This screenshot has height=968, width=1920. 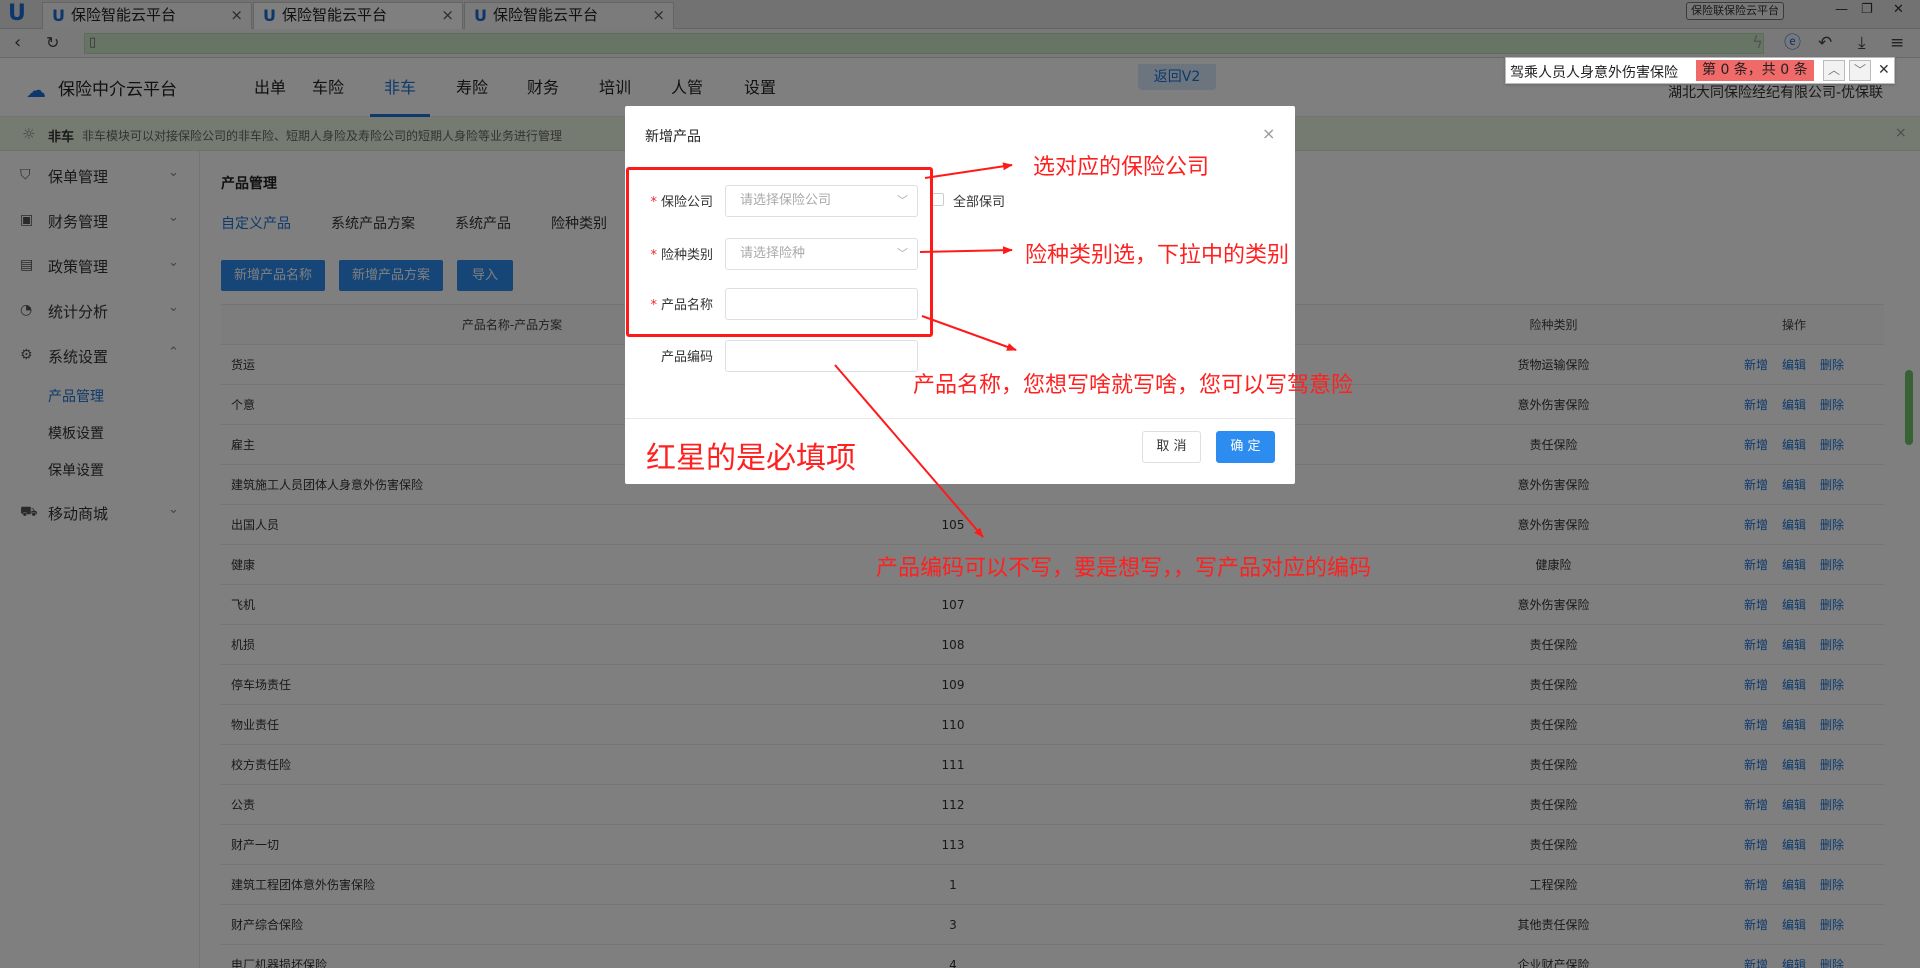 I want to click on find-close-icon: ✕, so click(x=1884, y=70).